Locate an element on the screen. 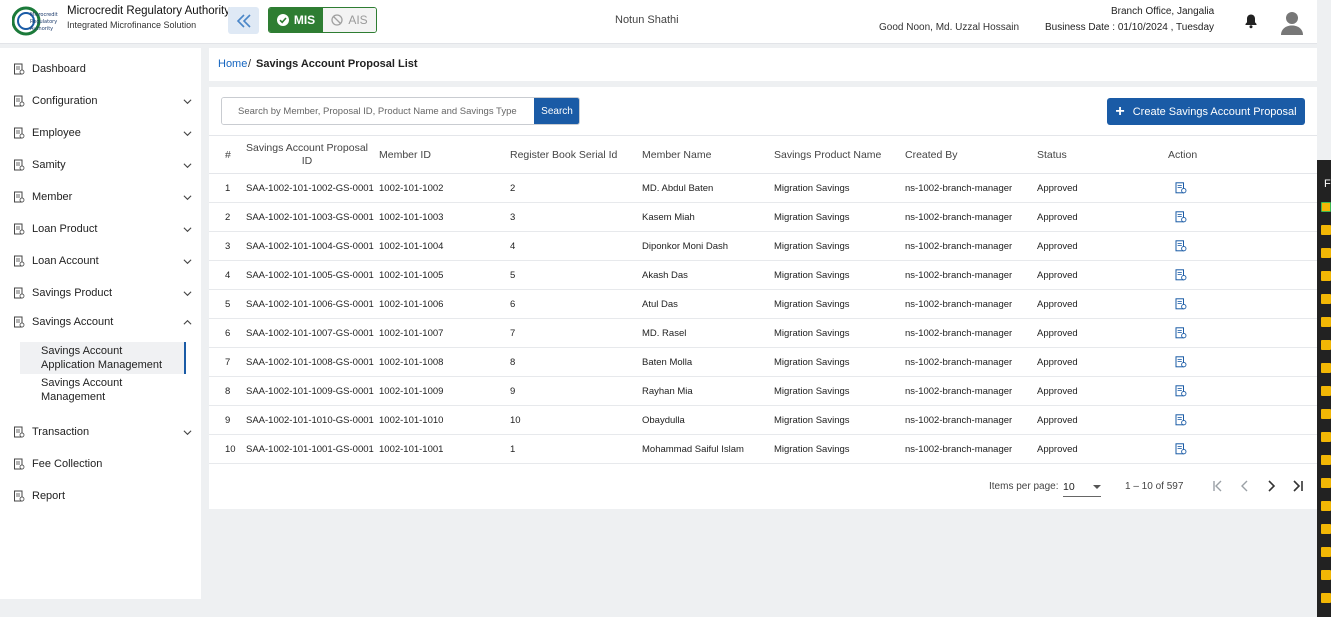 This screenshot has height=617, width=1331. header-register-serial: Register Book Serial Id is located at coordinates (563, 155).